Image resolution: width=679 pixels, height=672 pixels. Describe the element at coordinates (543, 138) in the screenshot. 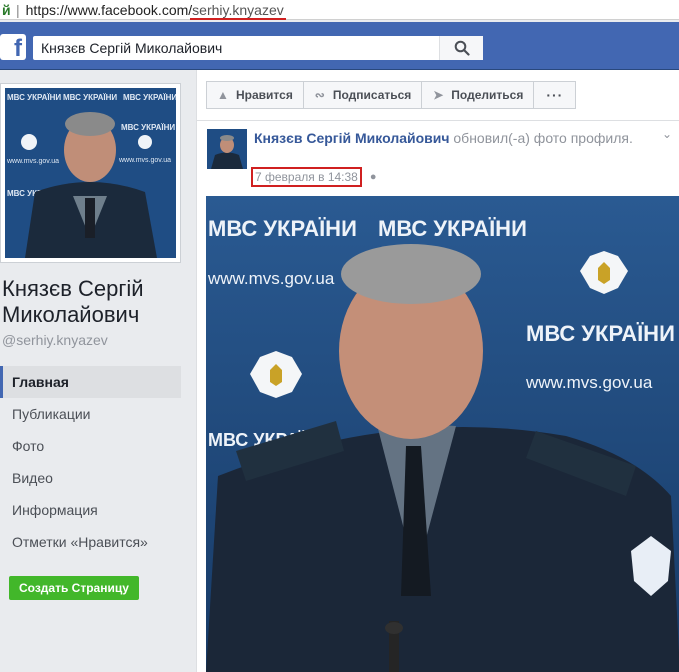

I see `post-action-text: обновил(-а) фото профиля.` at that location.